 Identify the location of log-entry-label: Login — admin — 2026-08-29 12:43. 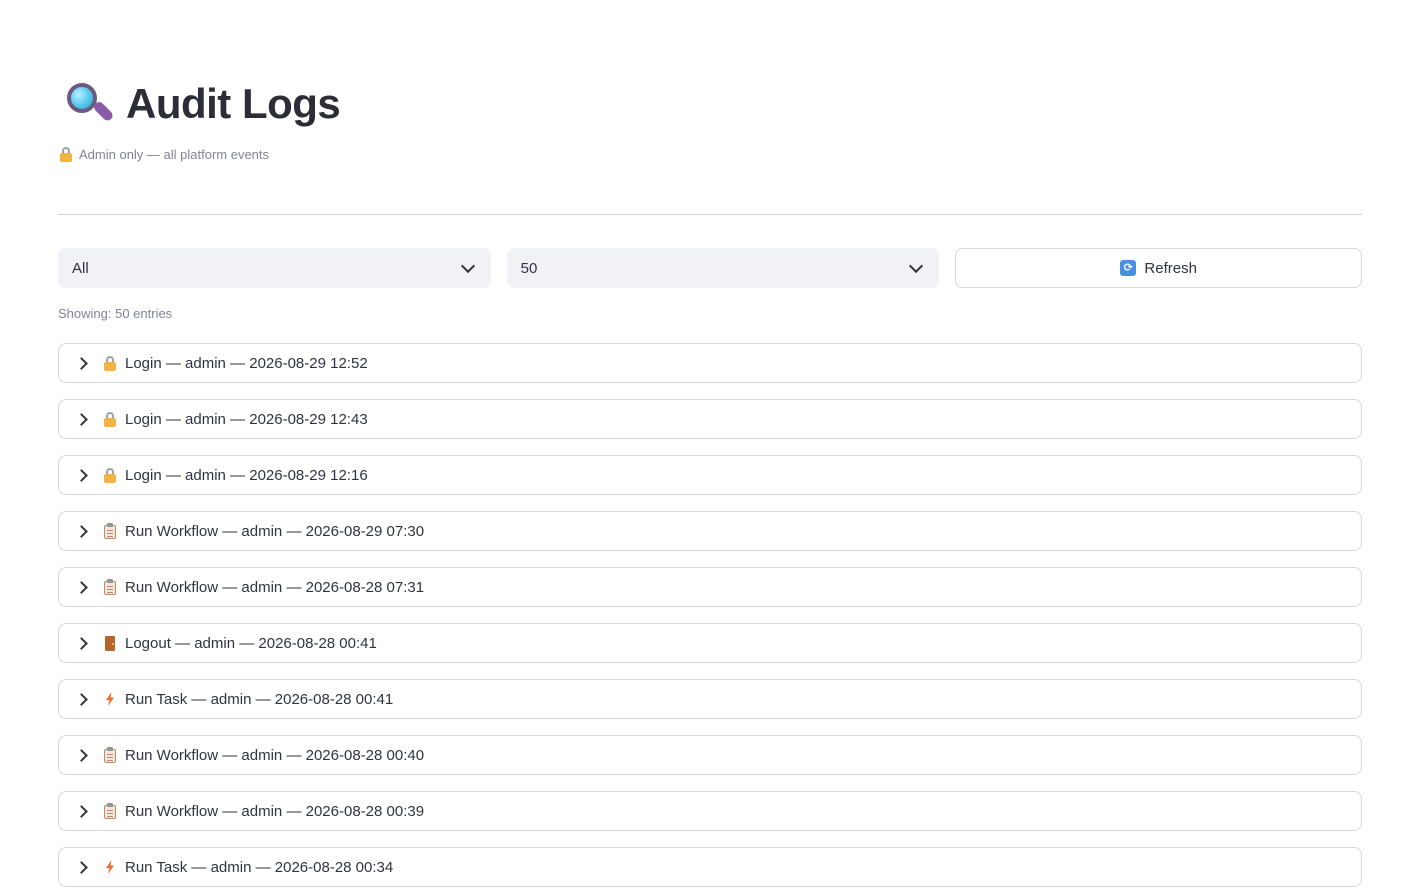
(246, 419).